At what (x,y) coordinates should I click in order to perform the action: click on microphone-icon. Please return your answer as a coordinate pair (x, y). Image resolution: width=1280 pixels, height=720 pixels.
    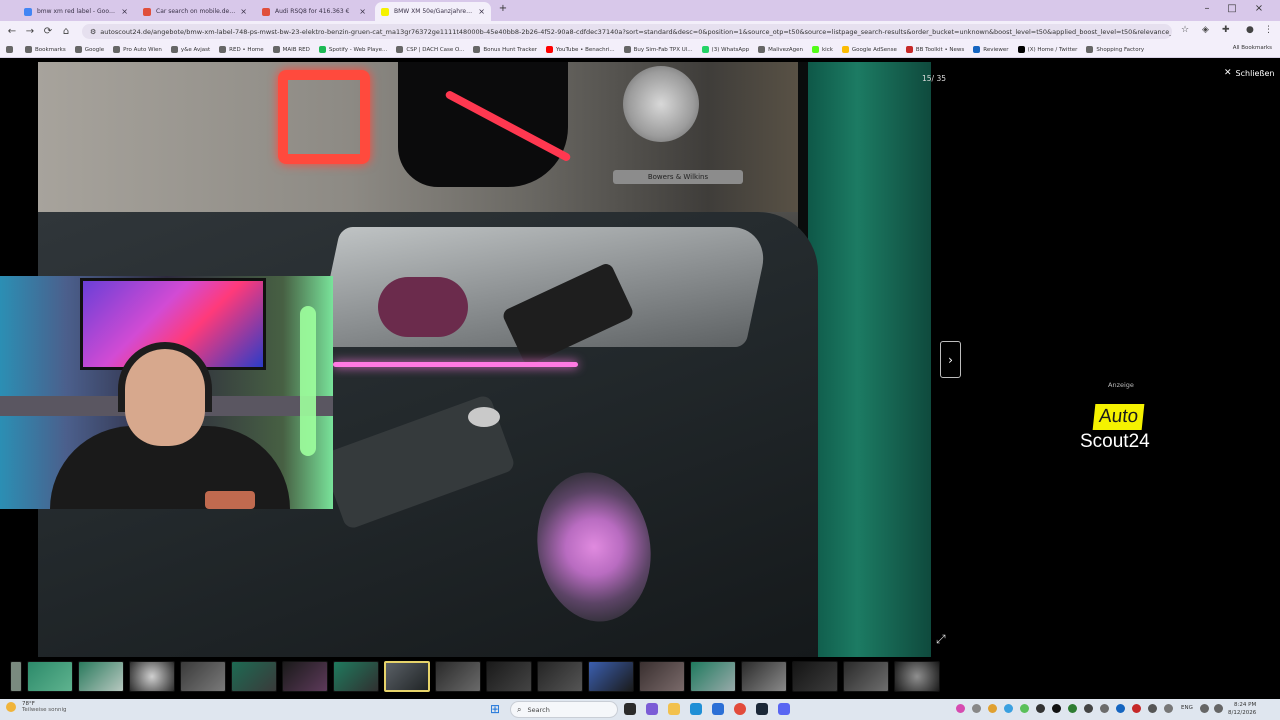
    Looking at the image, I should click on (1168, 708).